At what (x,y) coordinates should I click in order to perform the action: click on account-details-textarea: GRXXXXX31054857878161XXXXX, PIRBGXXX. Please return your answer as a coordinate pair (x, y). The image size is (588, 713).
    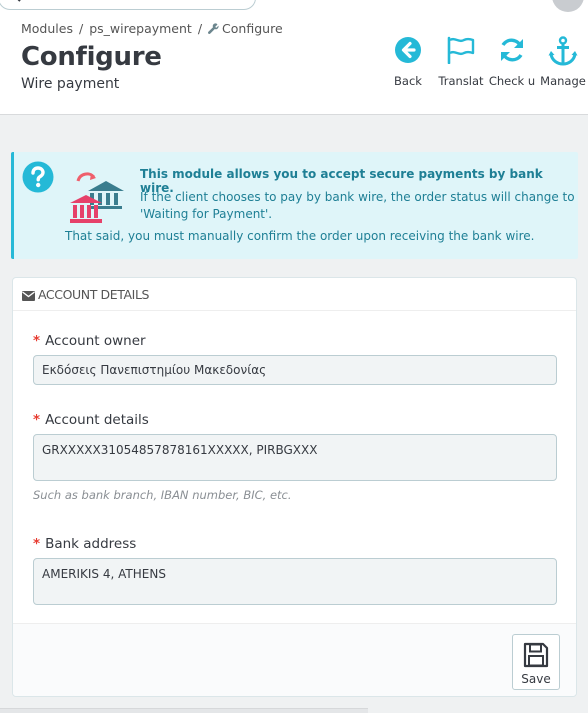
    Looking at the image, I should click on (295, 457).